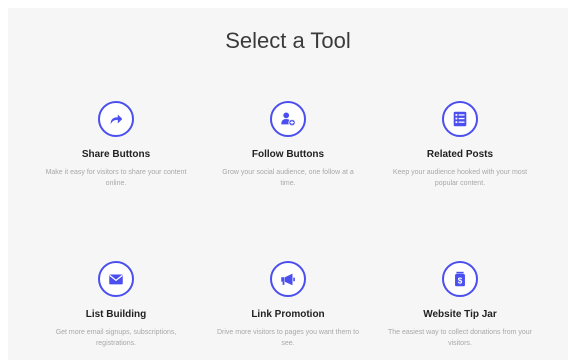  What do you see at coordinates (116, 154) in the screenshot?
I see `tool-name: Share Buttons` at bounding box center [116, 154].